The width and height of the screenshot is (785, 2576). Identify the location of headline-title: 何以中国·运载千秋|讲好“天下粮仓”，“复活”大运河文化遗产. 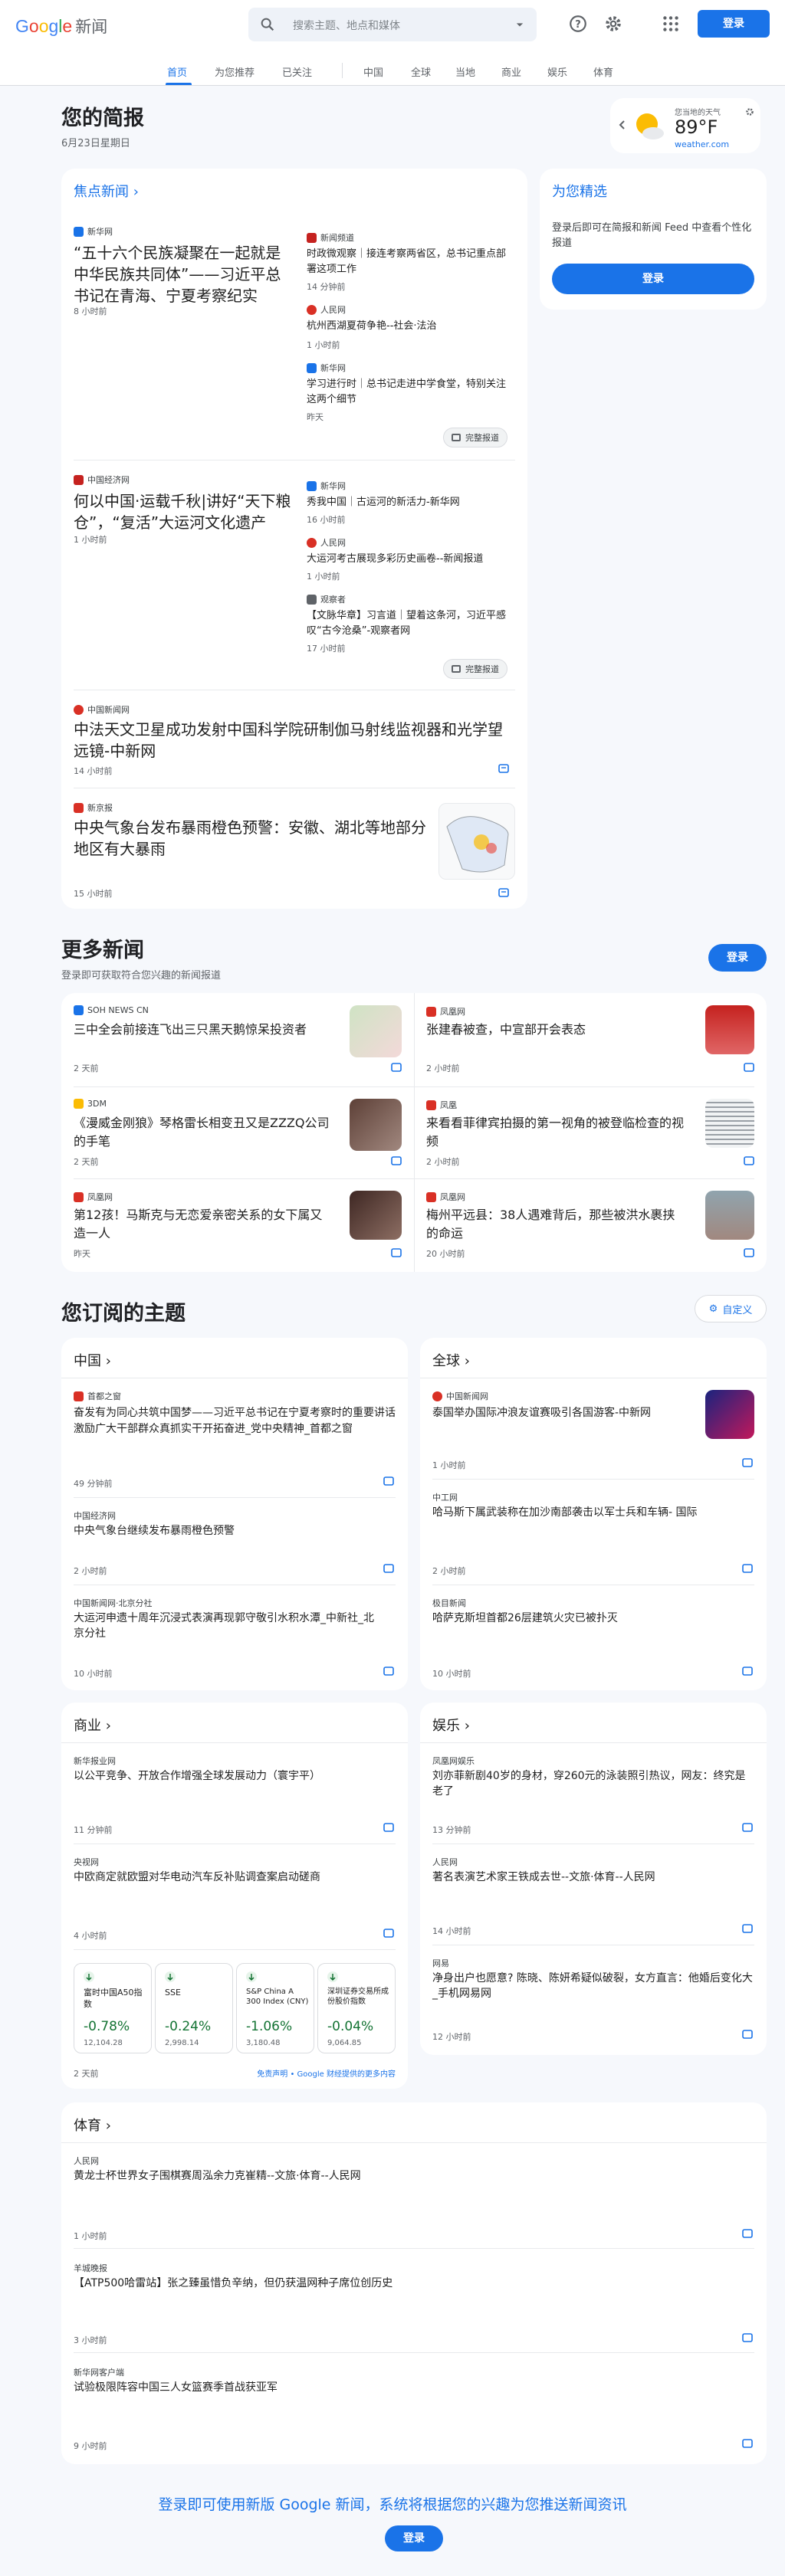
(185, 512).